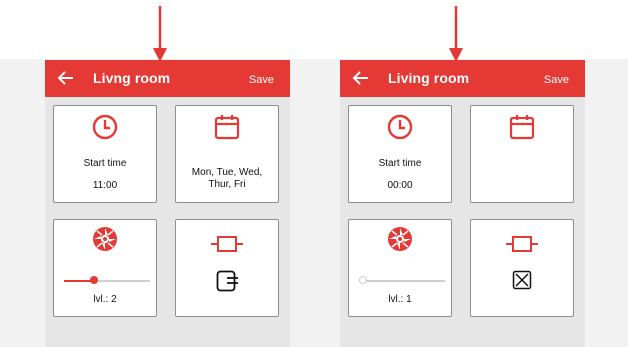 Image resolution: width=628 pixels, height=347 pixels. Describe the element at coordinates (400, 268) in the screenshot. I see `level-card: lvl.: 1` at that location.